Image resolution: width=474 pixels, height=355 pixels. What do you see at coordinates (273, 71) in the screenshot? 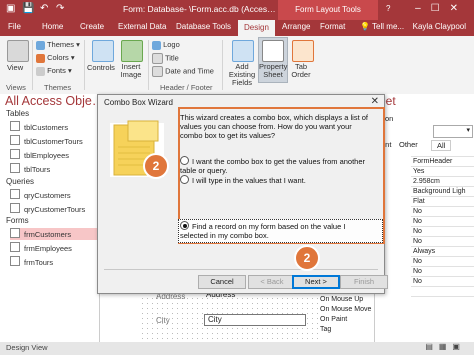
I see `property-sheet-button: Property Sheet` at bounding box center [273, 71].